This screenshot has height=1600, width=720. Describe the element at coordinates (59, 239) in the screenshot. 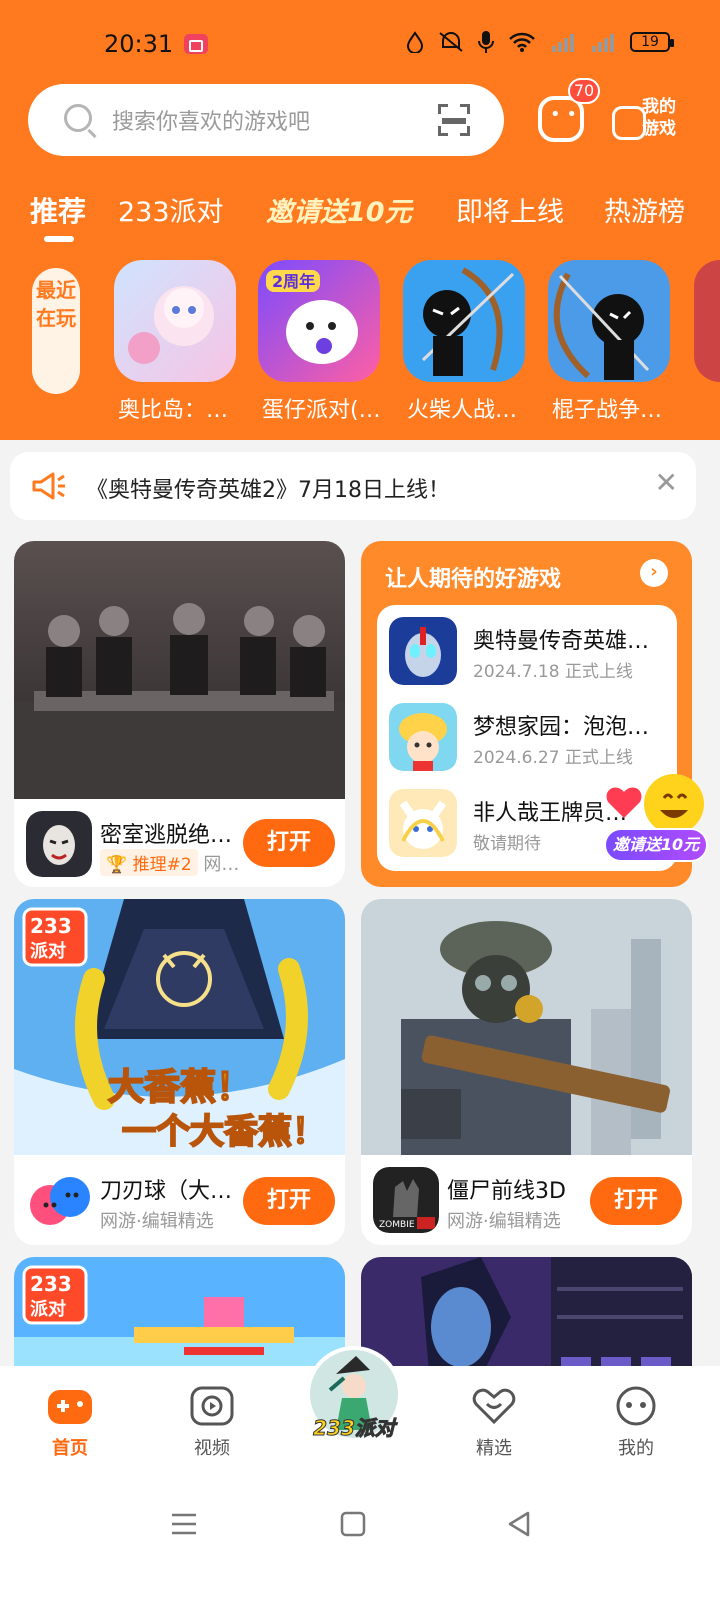

I see `tab-active-indicator` at that location.